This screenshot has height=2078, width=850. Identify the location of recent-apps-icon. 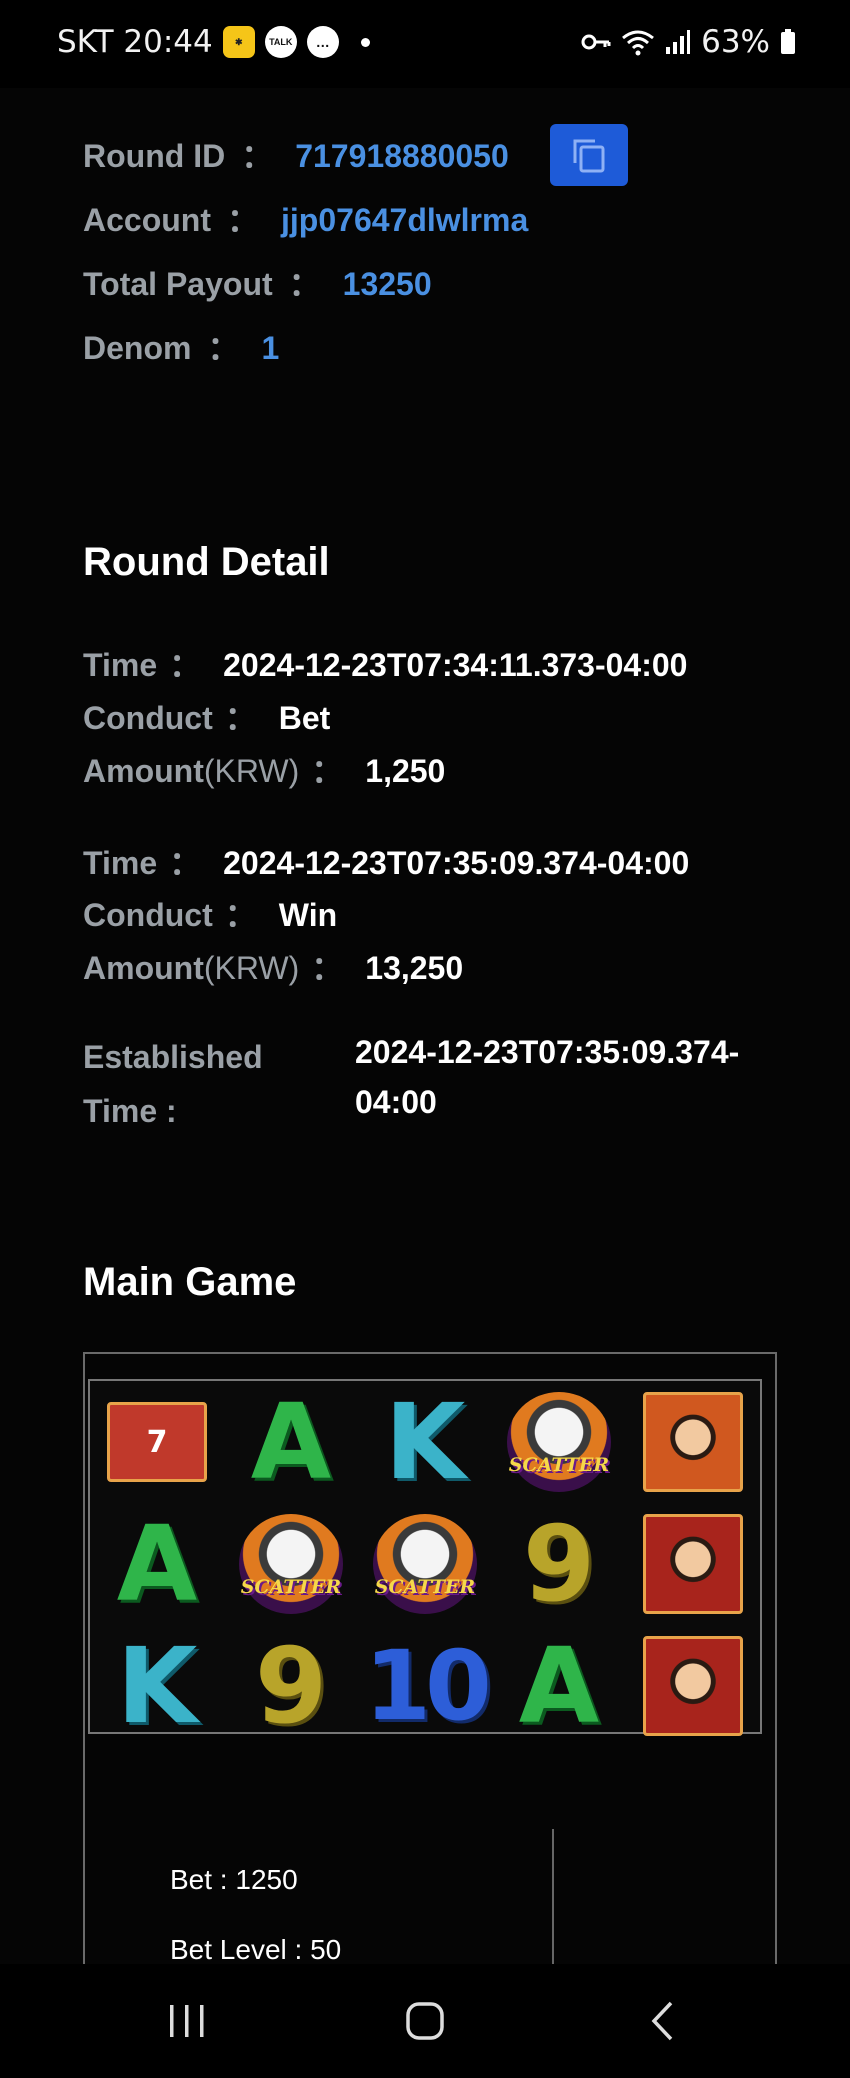
(187, 2021).